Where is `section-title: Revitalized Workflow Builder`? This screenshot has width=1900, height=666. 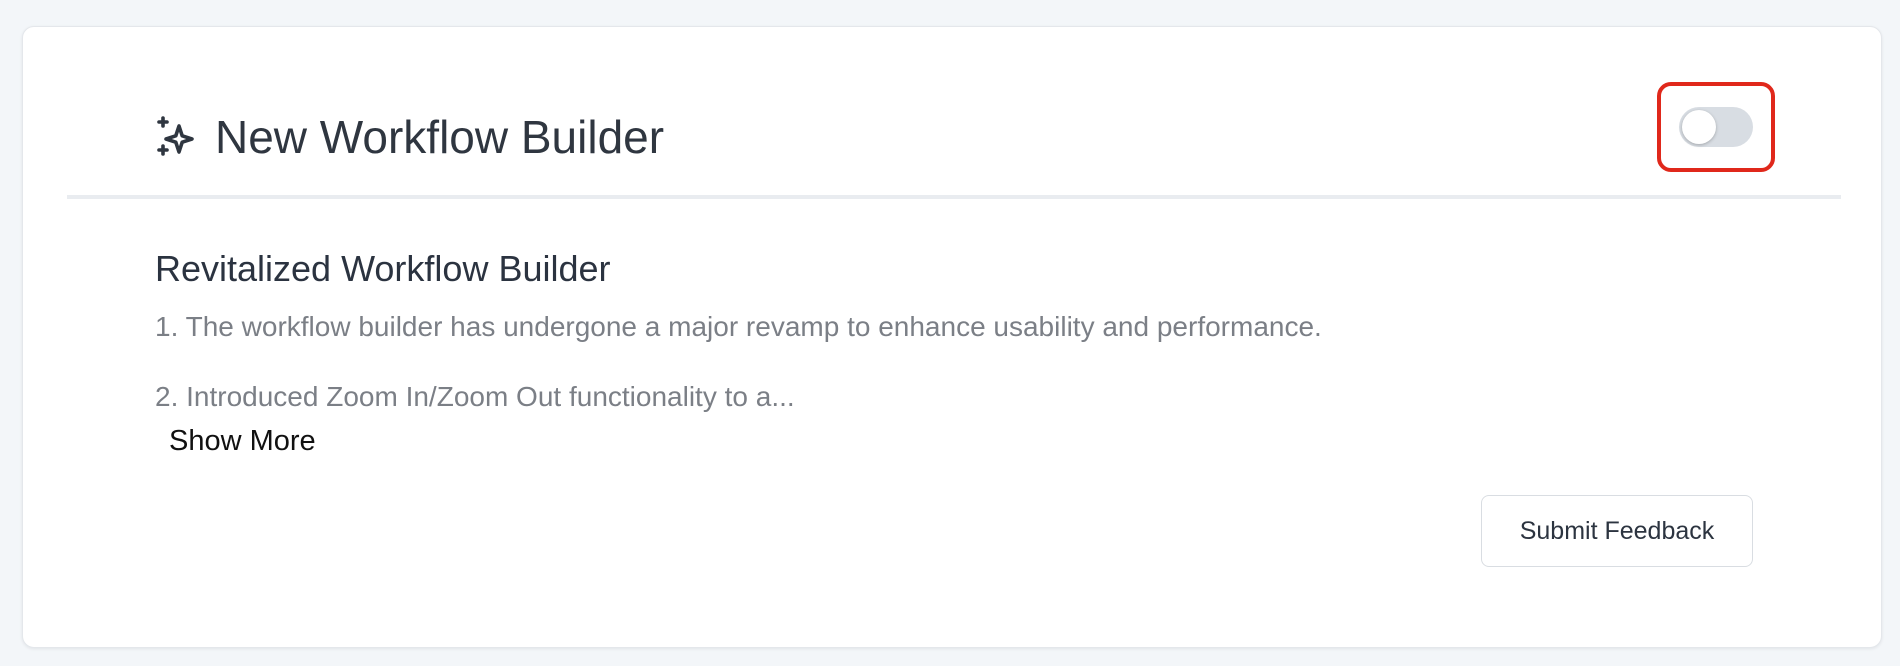 section-title: Revitalized Workflow Builder is located at coordinates (383, 268).